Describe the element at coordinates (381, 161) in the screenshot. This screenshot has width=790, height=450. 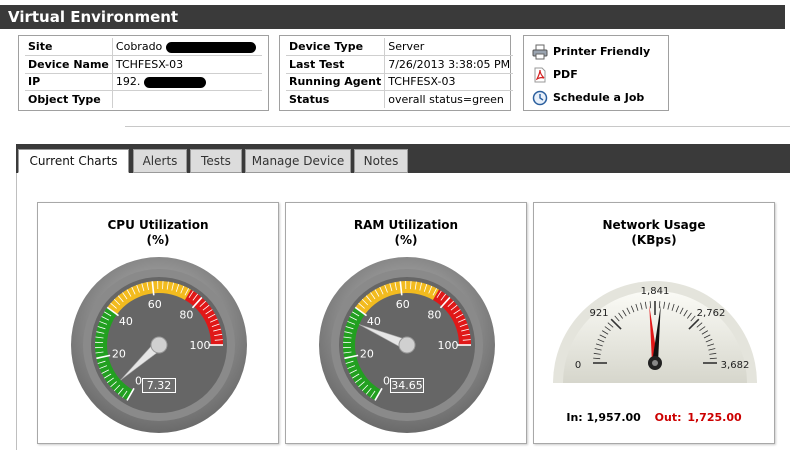
I see `tab-notes: Notes` at that location.